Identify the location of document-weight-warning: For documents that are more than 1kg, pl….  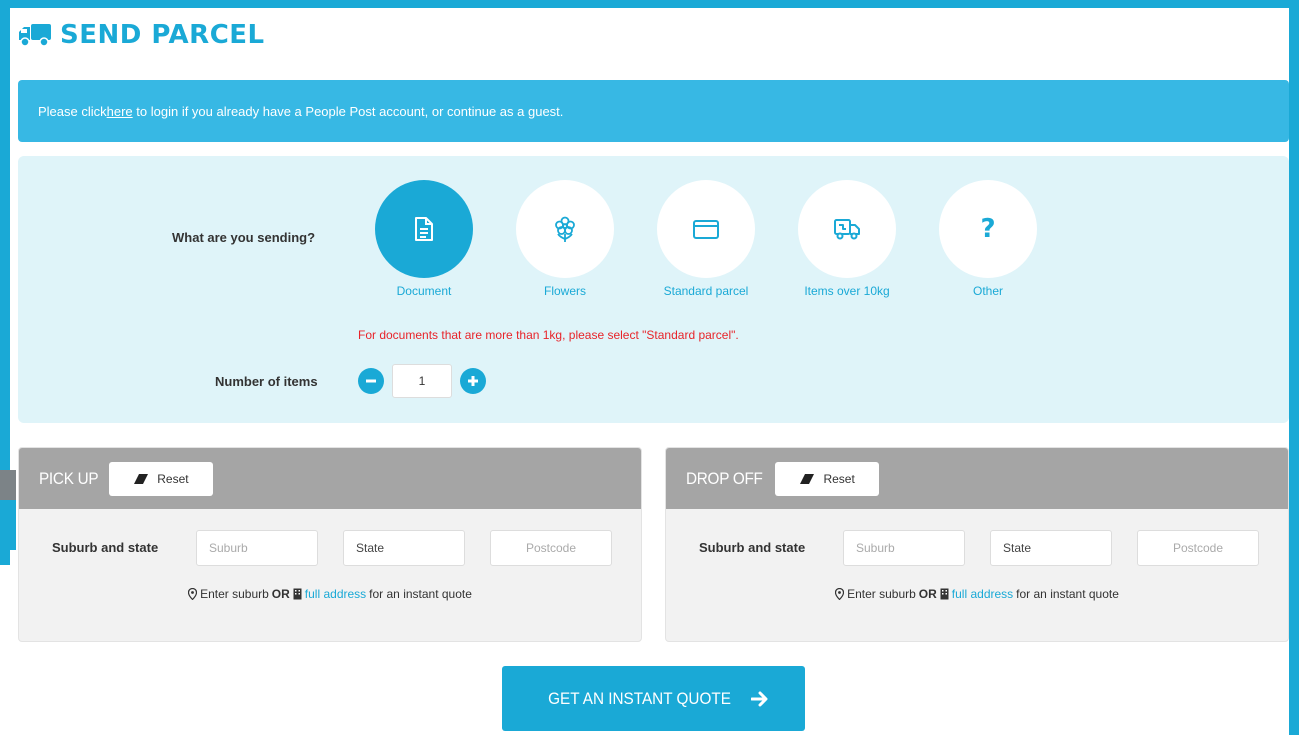
(548, 335).